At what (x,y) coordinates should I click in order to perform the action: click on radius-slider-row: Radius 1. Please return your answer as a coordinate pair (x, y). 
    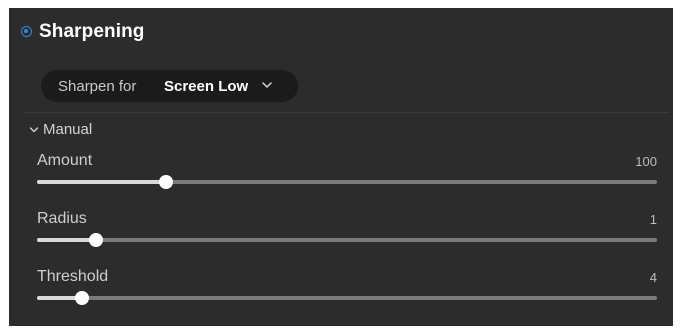
    Looking at the image, I should click on (347, 235).